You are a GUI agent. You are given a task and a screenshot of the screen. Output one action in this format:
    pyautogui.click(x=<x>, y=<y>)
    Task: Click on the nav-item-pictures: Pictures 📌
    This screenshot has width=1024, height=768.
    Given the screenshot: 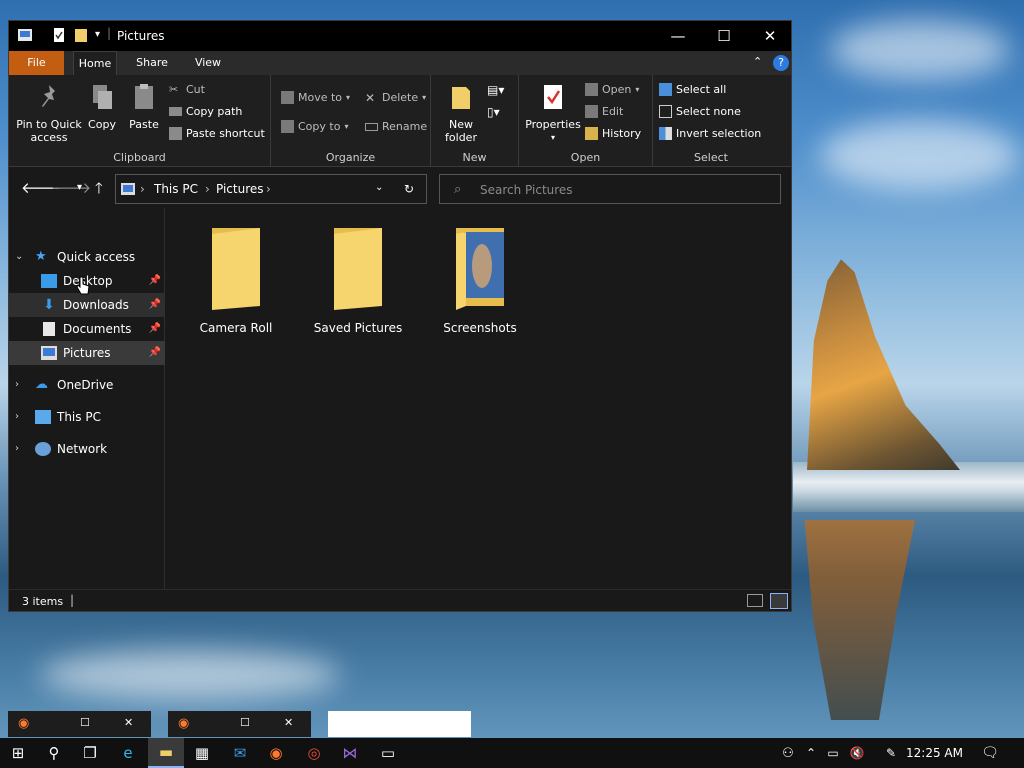 What is the action you would take?
    pyautogui.click(x=87, y=353)
    